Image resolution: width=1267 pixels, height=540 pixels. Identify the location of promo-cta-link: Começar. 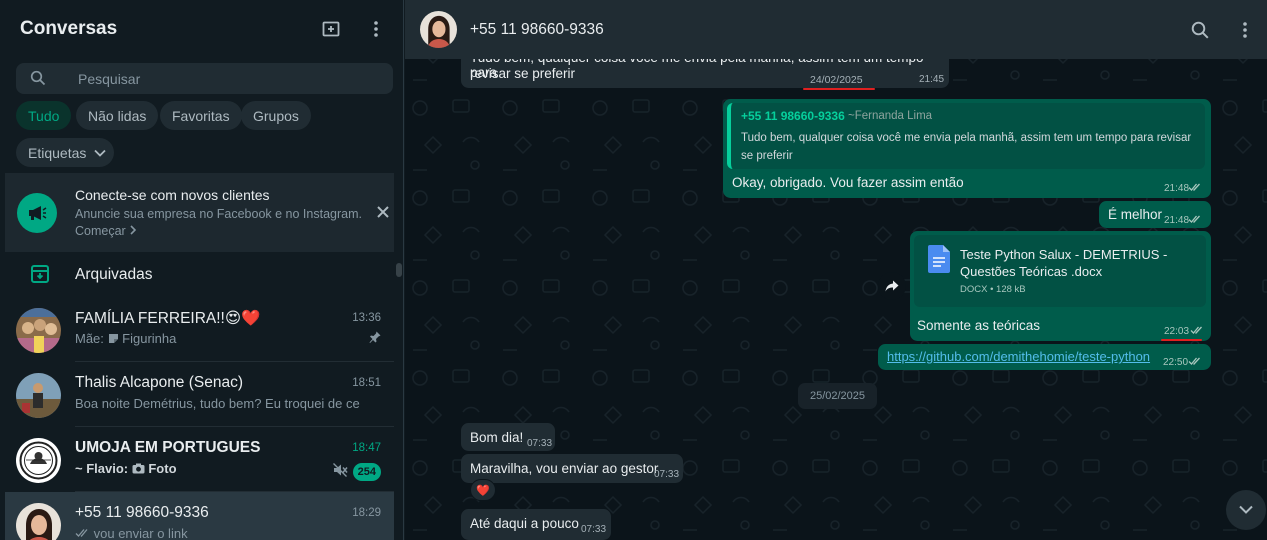
(106, 231).